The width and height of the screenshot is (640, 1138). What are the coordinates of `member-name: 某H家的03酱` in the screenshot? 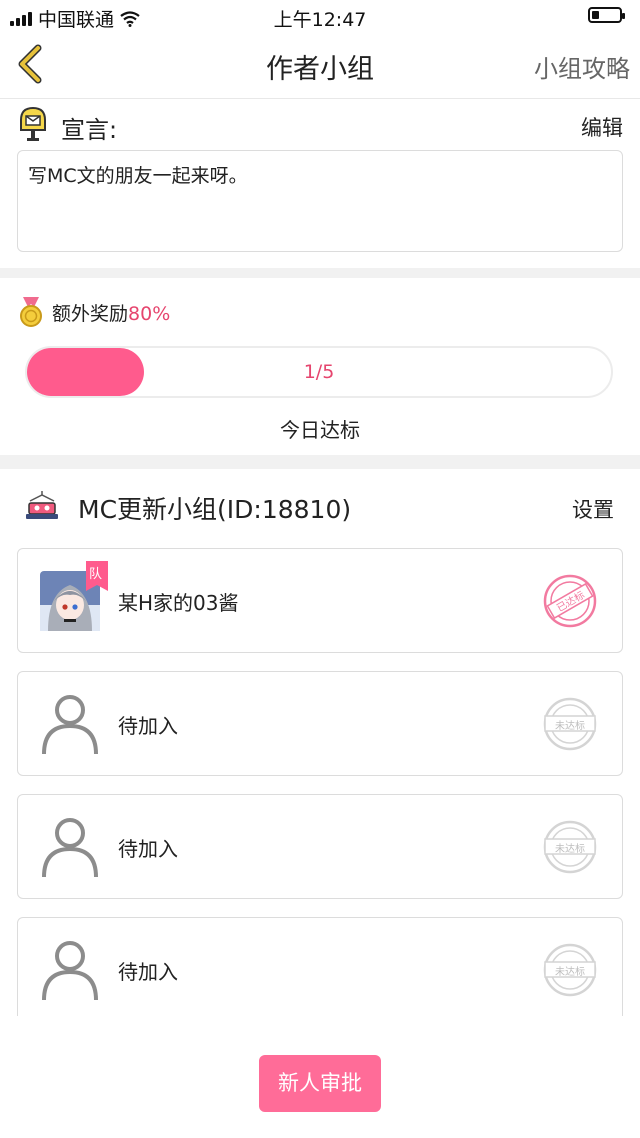 It's located at (178, 603).